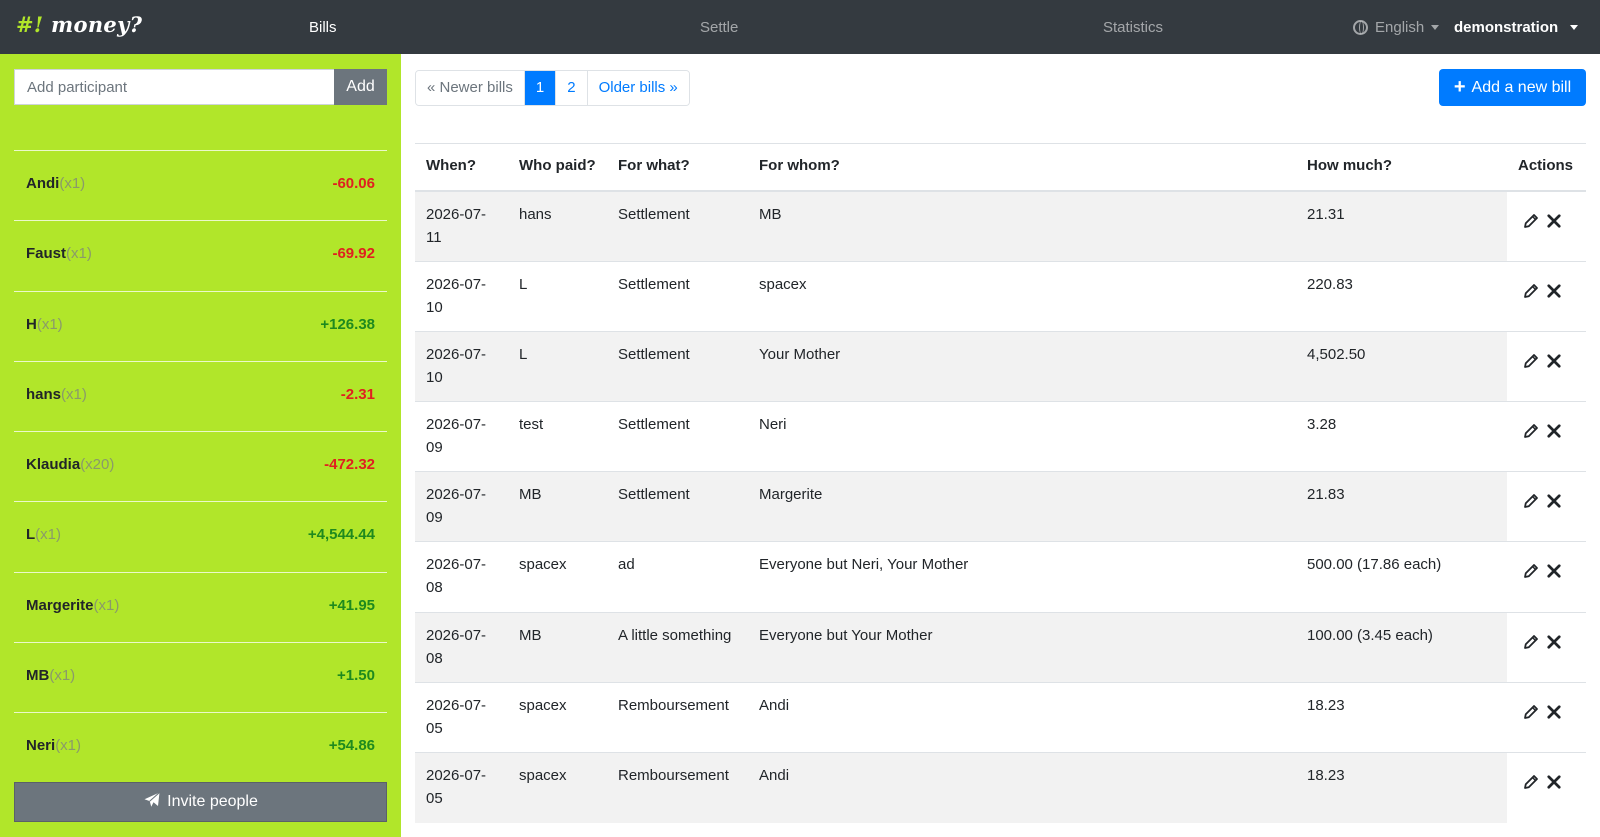 The image size is (1600, 837). Describe the element at coordinates (470, 88) in the screenshot. I see `newer-bills-link: « Newer bills` at that location.